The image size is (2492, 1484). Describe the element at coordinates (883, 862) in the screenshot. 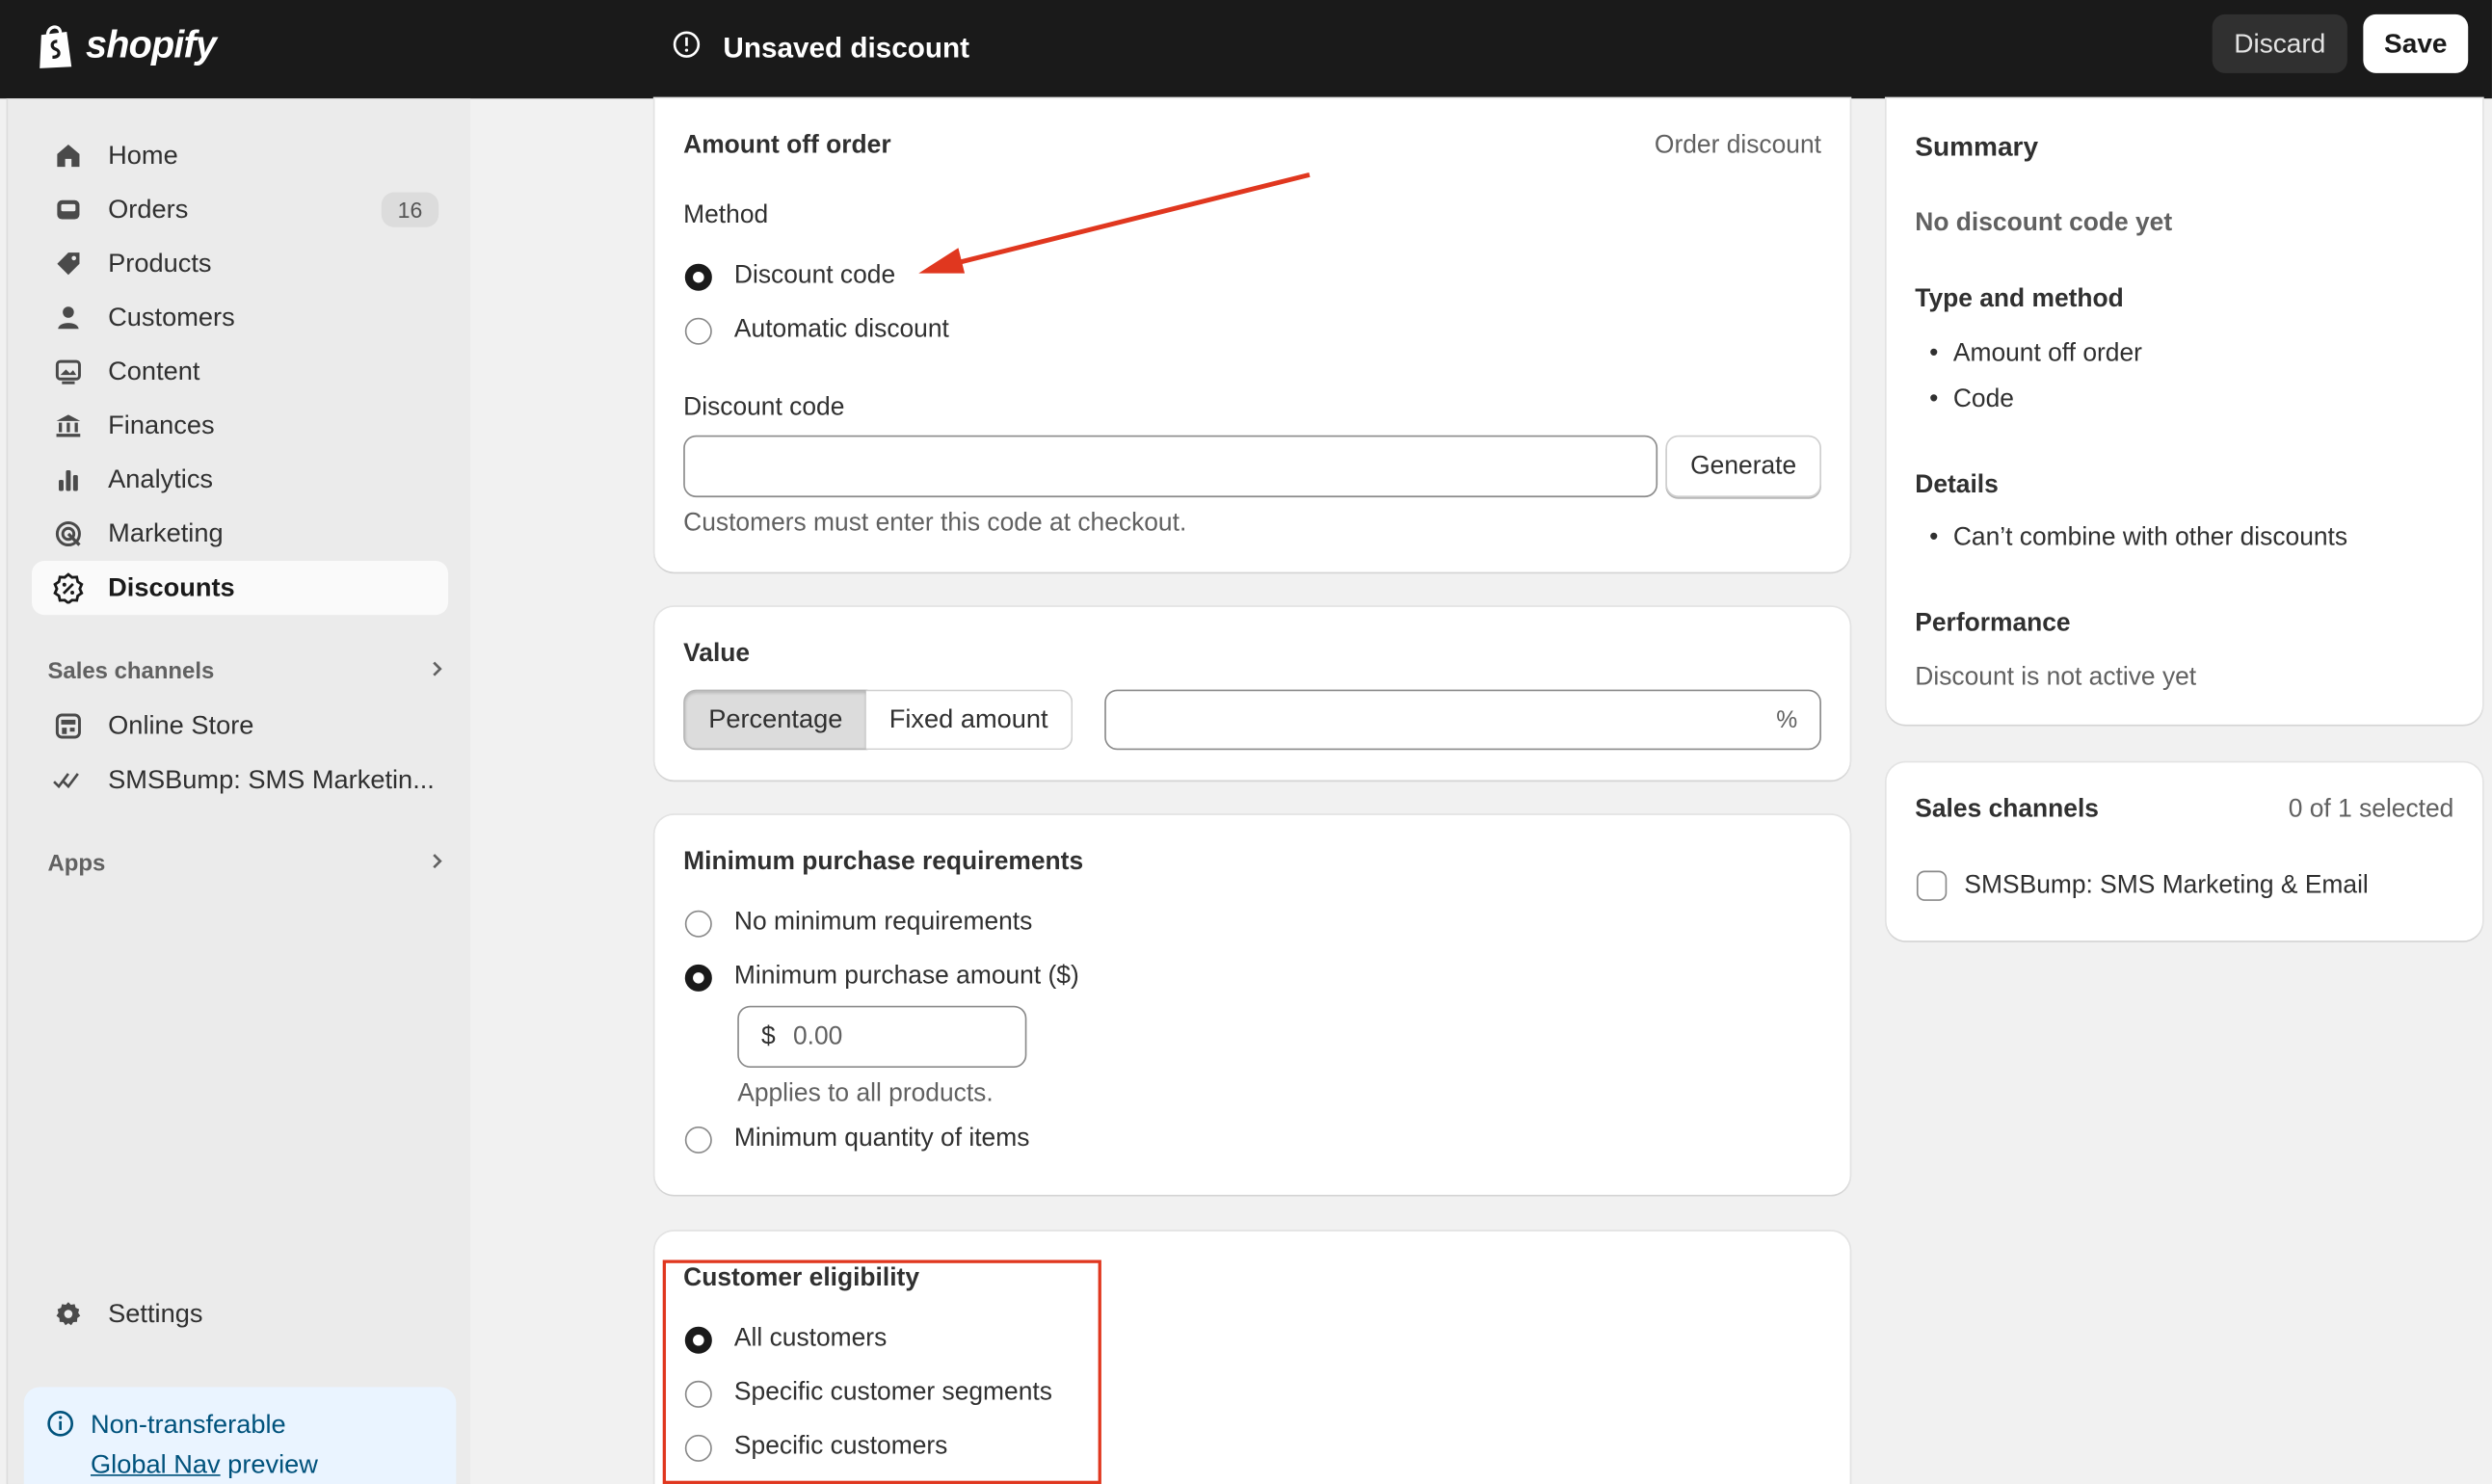

I see `card-title: Minimum purchase requirements` at that location.